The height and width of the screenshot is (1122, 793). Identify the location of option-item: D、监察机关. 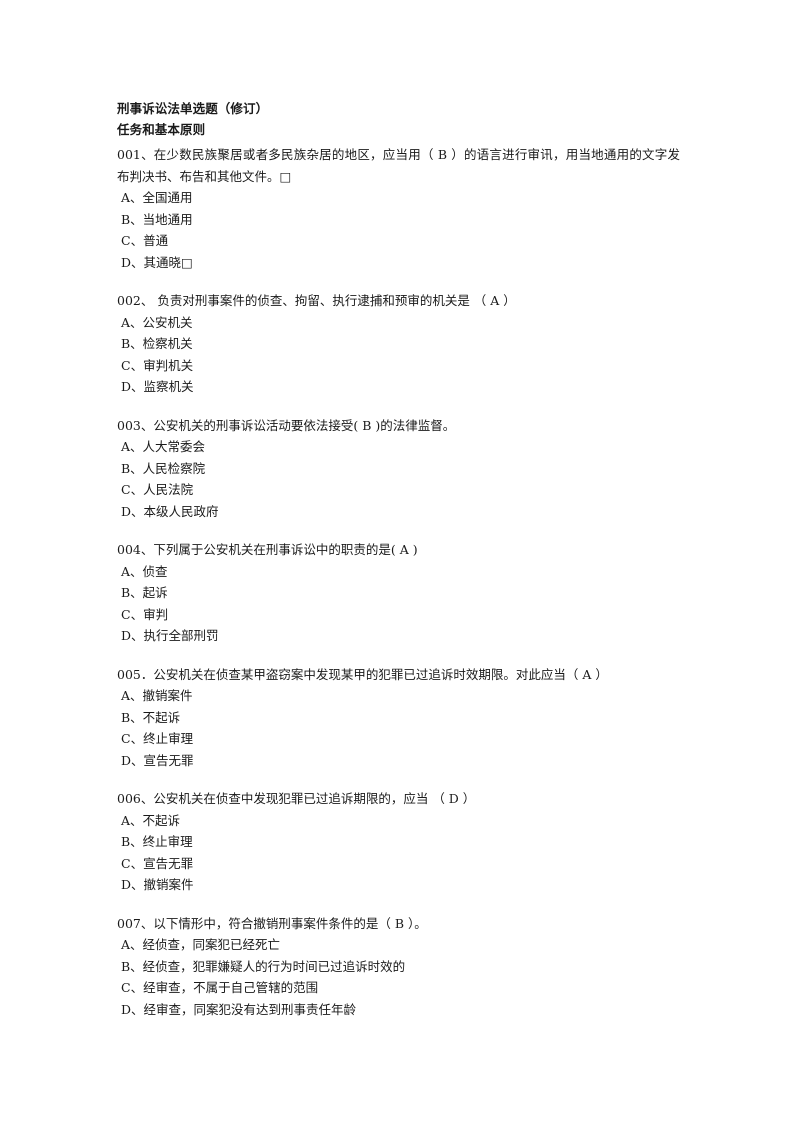
(398, 387).